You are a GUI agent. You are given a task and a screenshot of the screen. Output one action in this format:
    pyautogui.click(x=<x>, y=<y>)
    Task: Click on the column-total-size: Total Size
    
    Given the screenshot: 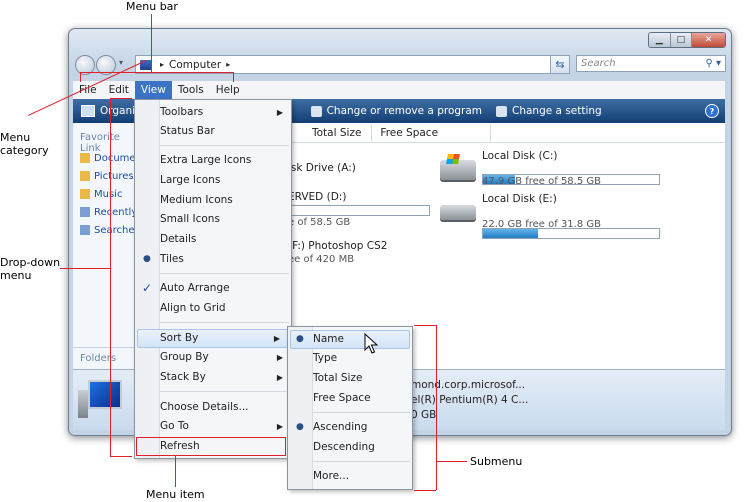 What is the action you would take?
    pyautogui.click(x=331, y=133)
    